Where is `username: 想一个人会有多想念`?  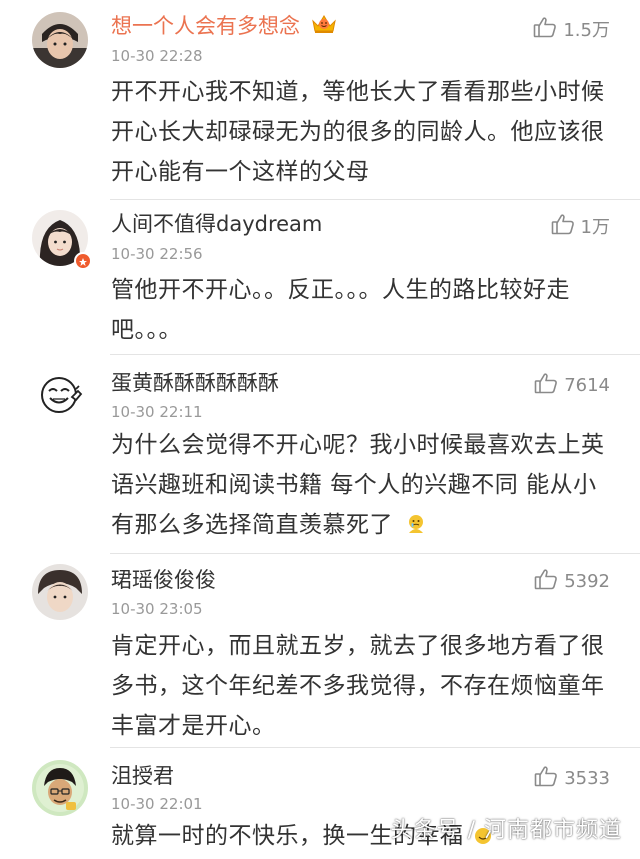 username: 想一个人会有多想念 is located at coordinates (224, 27).